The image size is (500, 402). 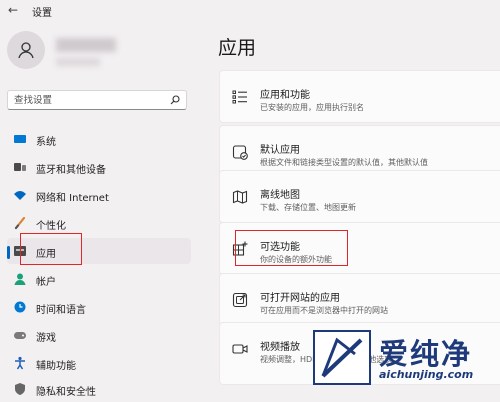 What do you see at coordinates (20, 195) in the screenshot?
I see `wifi-icon` at bounding box center [20, 195].